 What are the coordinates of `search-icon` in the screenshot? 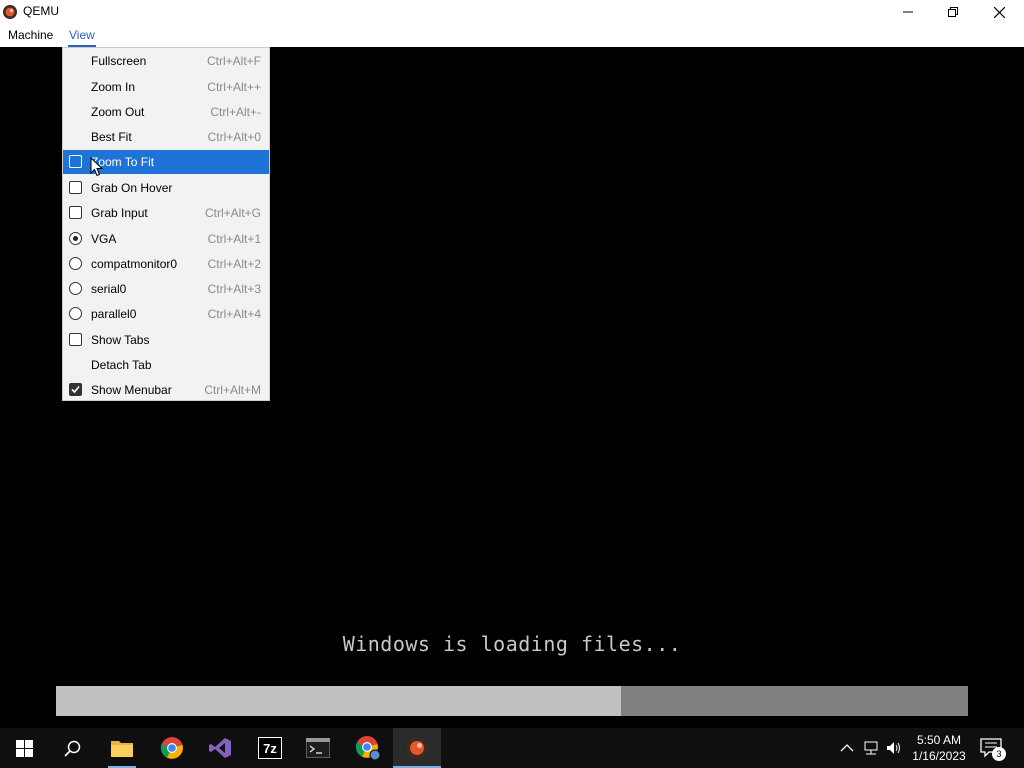 It's located at (71, 748).